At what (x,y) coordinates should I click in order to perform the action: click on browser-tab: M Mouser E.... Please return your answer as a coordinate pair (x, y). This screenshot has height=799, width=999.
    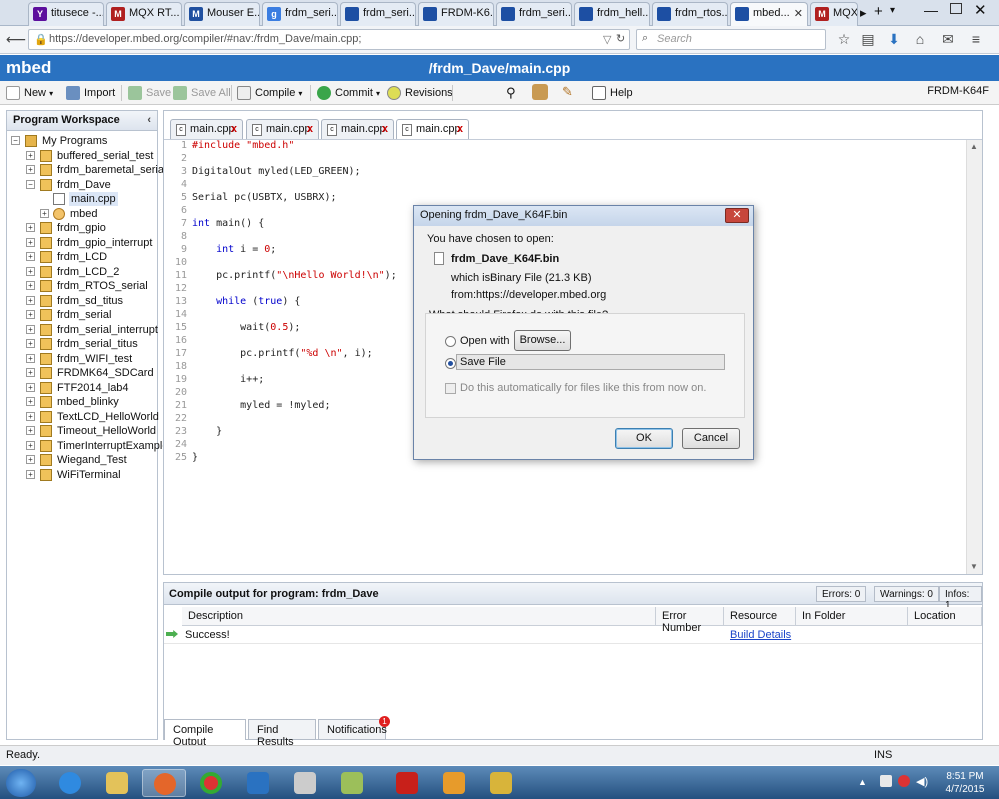
    Looking at the image, I should click on (222, 14).